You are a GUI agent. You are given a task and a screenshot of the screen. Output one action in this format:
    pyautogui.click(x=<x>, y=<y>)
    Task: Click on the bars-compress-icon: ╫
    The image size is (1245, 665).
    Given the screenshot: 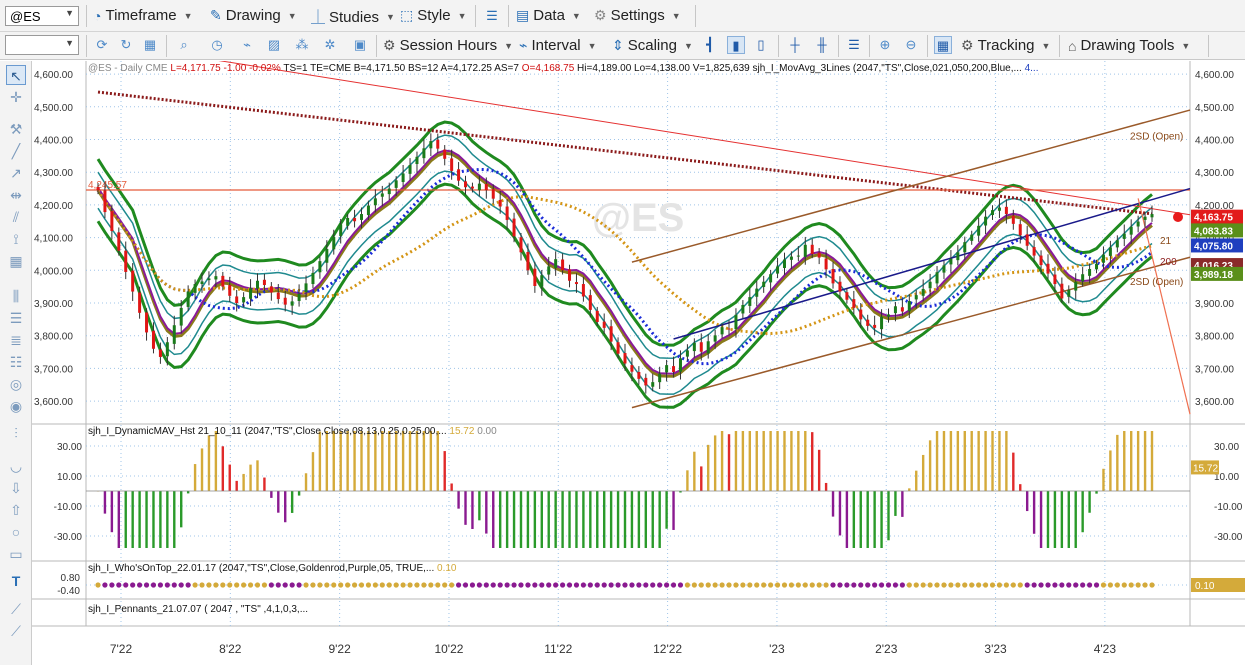 What is the action you would take?
    pyautogui.click(x=822, y=45)
    